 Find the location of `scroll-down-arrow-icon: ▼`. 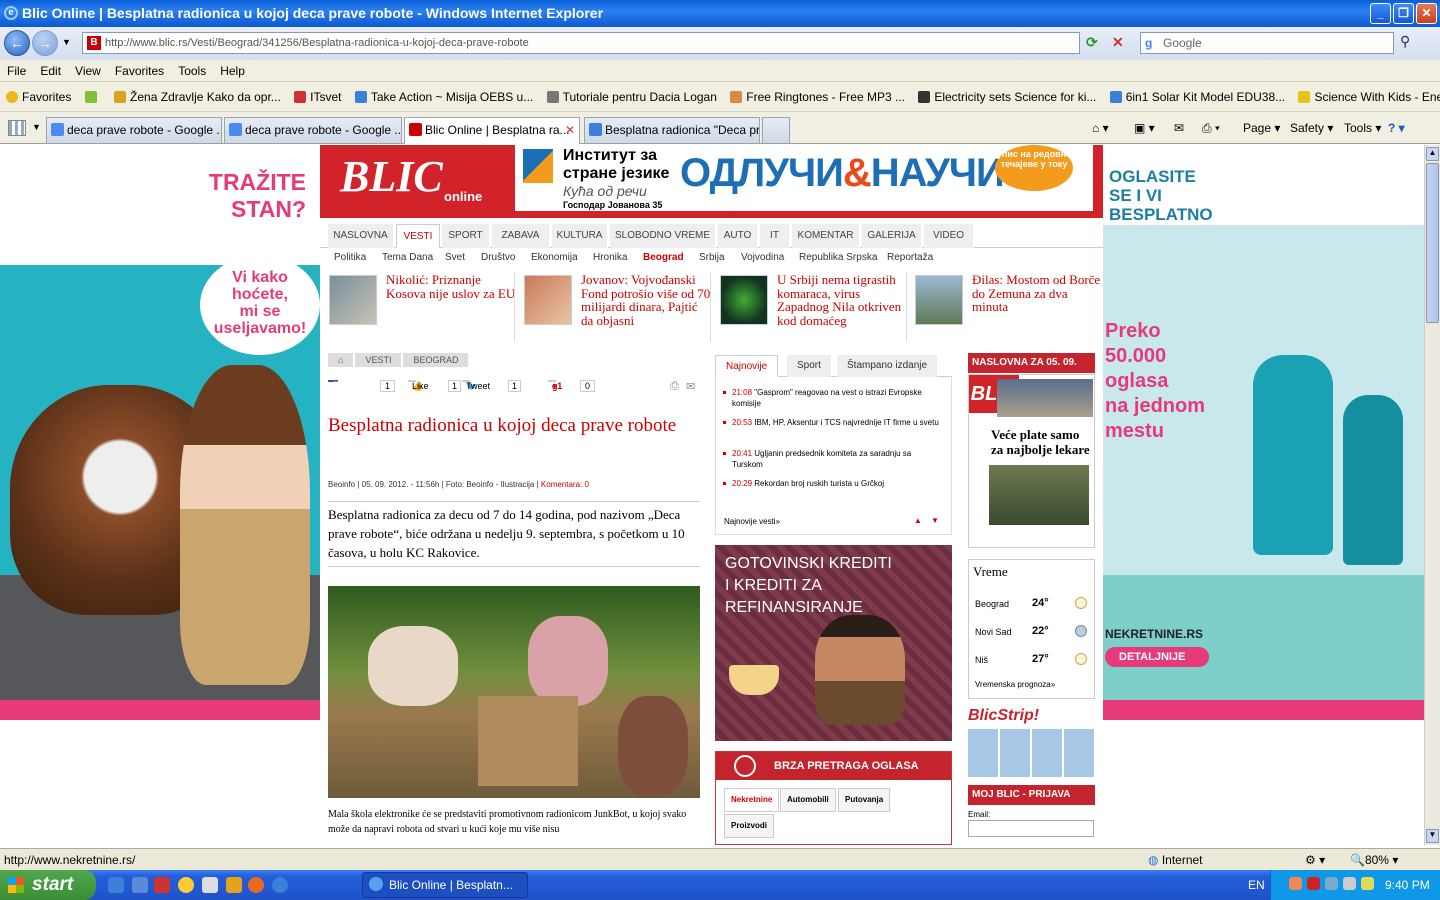

scroll-down-arrow-icon: ▼ is located at coordinates (1432, 836).